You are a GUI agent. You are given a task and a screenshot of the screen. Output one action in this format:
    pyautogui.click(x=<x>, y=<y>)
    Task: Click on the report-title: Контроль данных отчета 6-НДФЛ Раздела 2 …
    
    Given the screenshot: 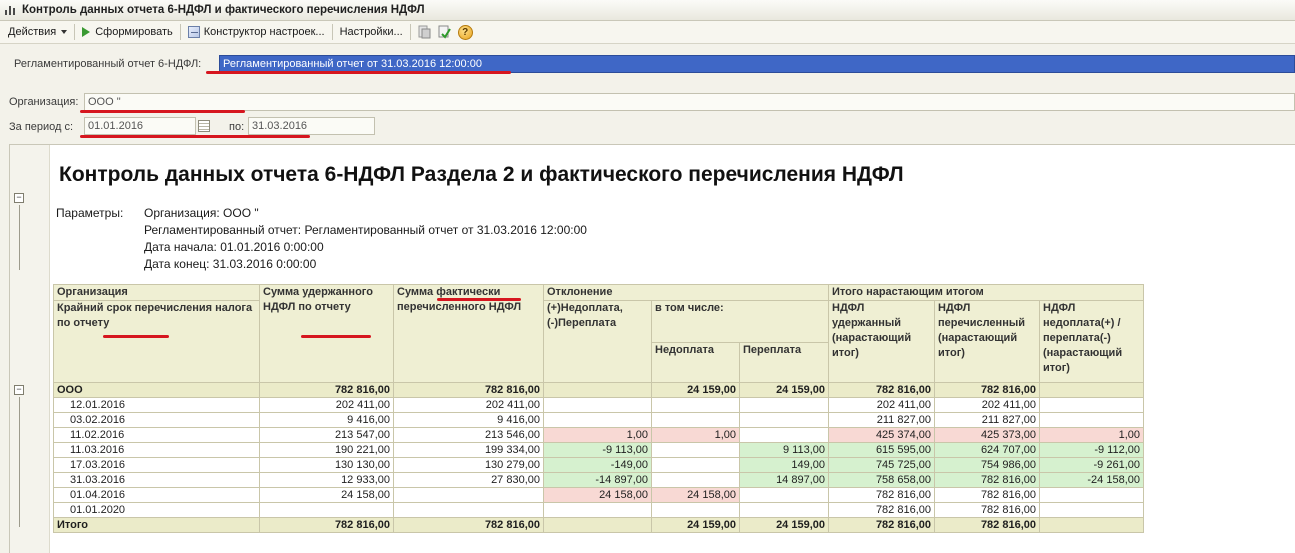 What is the action you would take?
    pyautogui.click(x=481, y=174)
    